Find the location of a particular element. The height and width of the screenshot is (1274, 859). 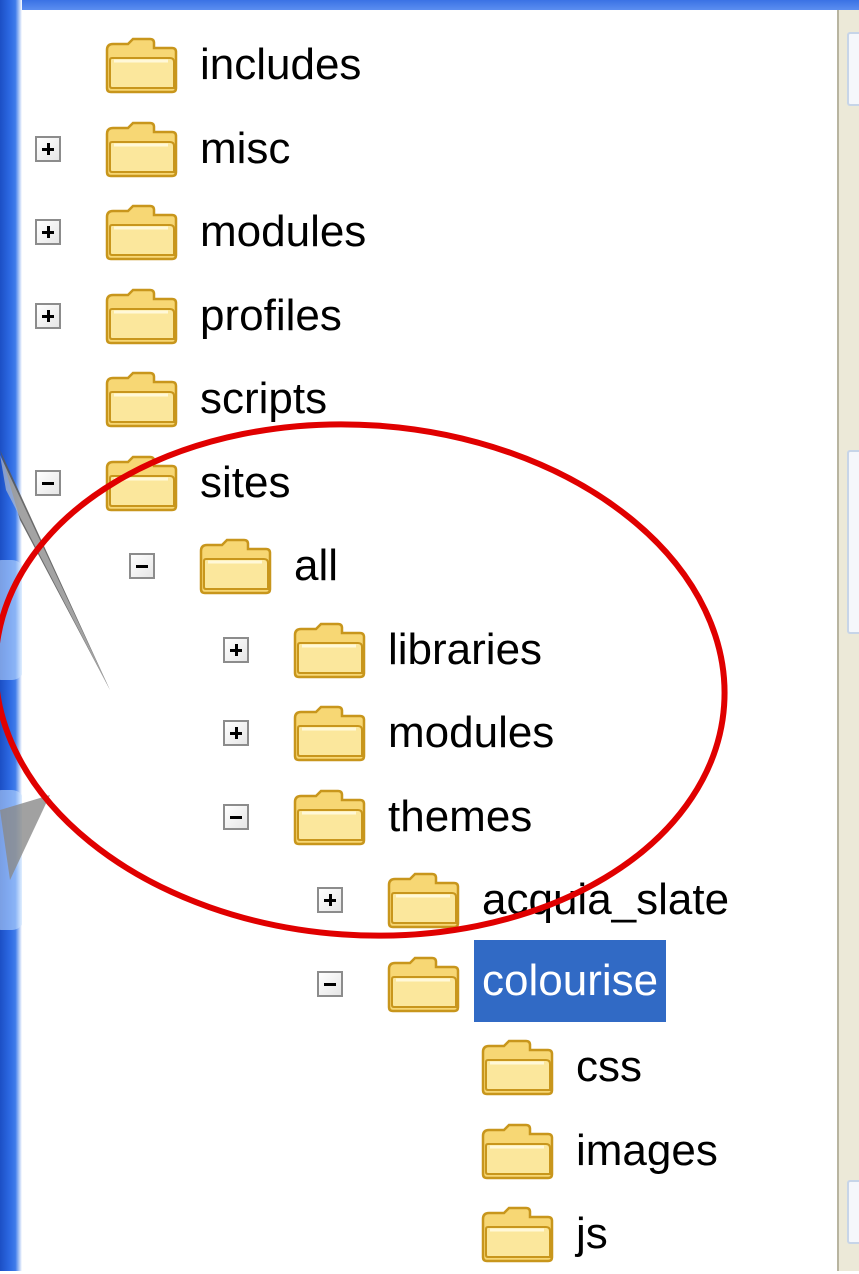

tree-item-label: misc is located at coordinates (245, 149).